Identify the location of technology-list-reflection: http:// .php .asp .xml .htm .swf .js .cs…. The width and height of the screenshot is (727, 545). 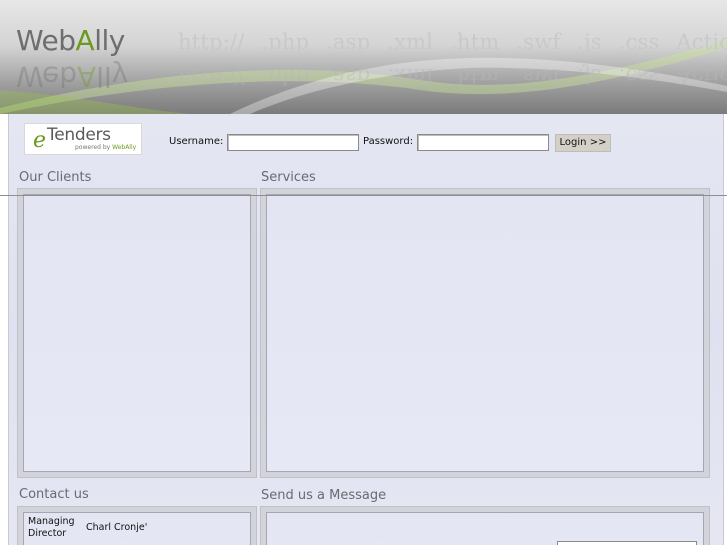
(452, 76).